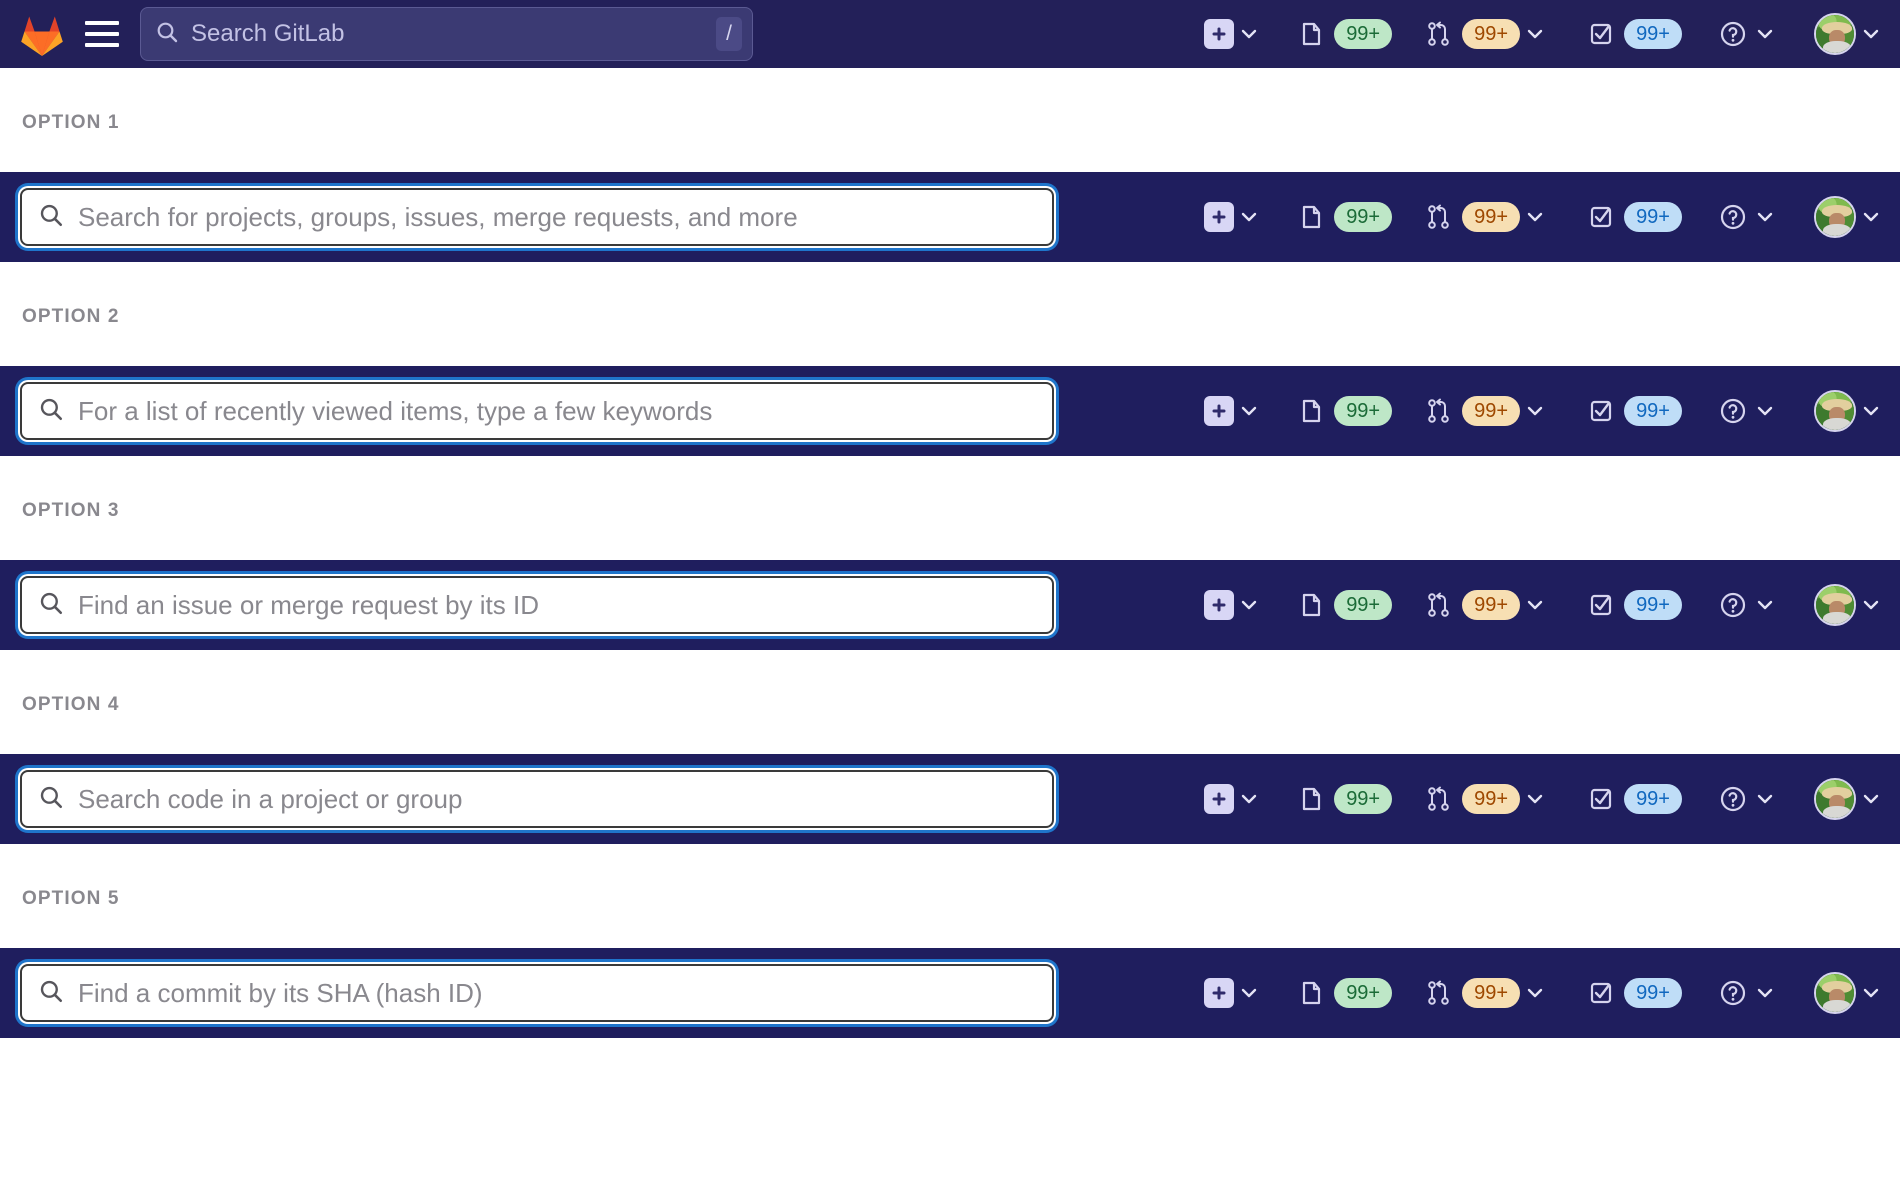 The height and width of the screenshot is (1181, 1900). What do you see at coordinates (71, 316) in the screenshot?
I see `option-label: OPTION 2` at bounding box center [71, 316].